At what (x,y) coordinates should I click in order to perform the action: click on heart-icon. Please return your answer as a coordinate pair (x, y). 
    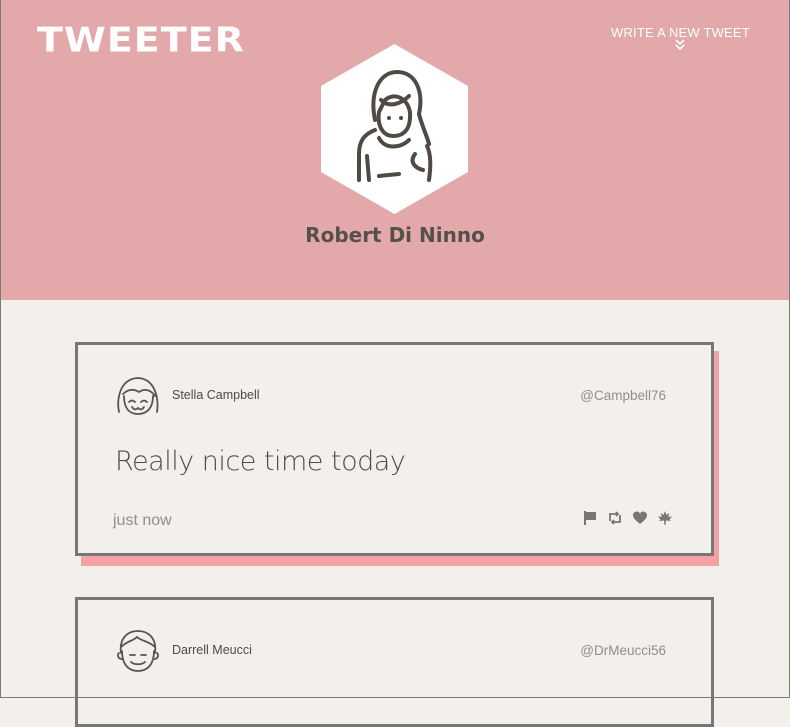
    Looking at the image, I should click on (640, 518).